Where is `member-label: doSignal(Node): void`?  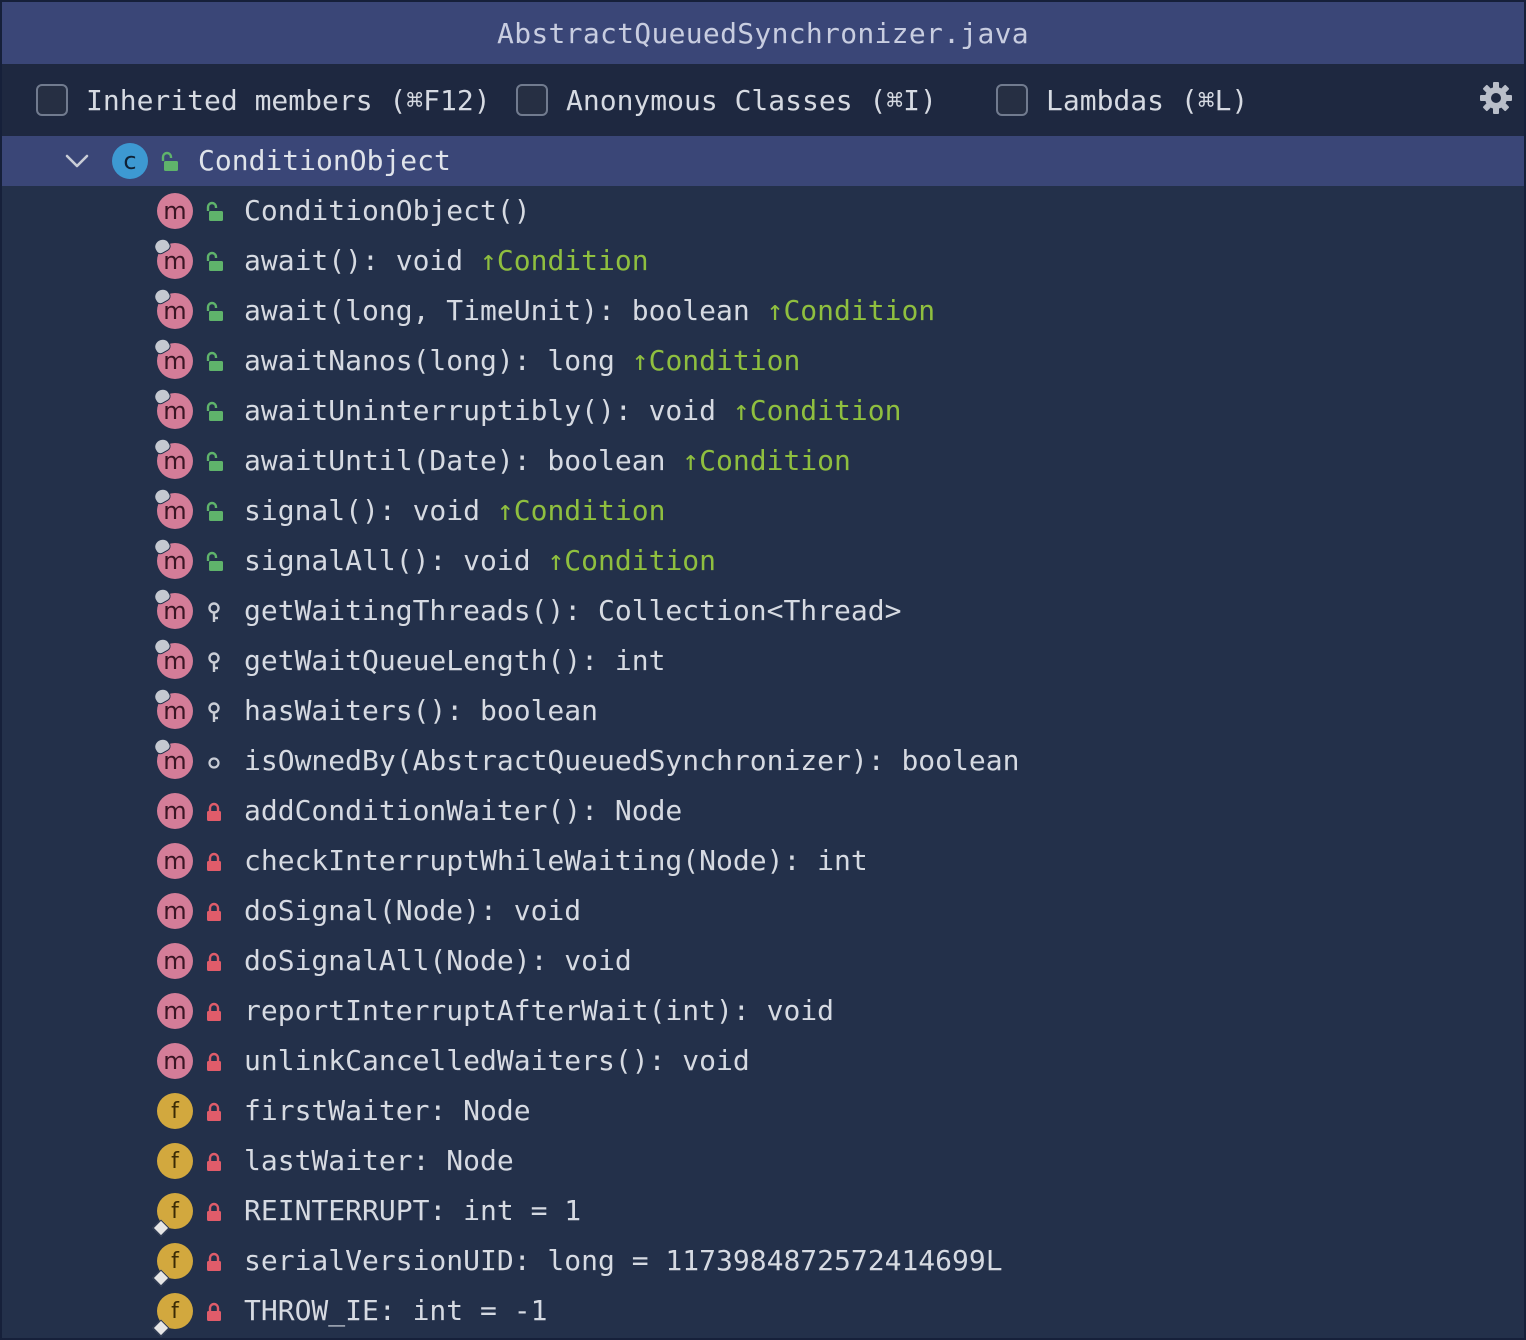 member-label: doSignal(Node): void is located at coordinates (412, 911).